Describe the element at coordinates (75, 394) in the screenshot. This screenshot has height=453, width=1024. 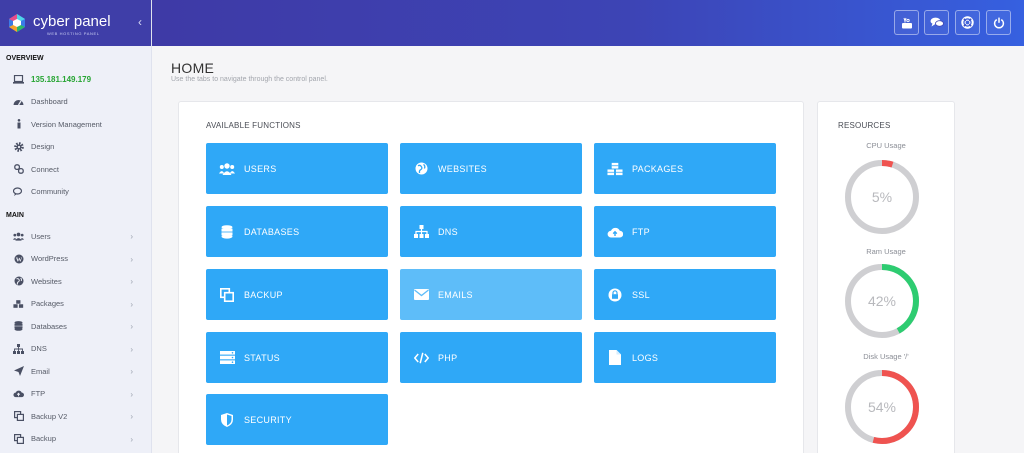
I see `sidebar-item-ftp: FTP ›` at that location.